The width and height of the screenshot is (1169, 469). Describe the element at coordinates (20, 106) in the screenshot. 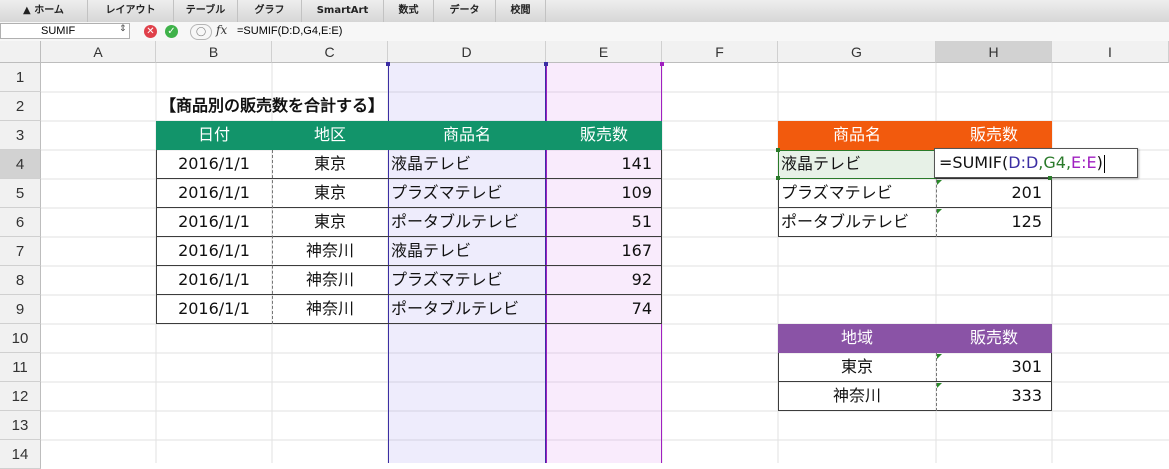

I see `row-header-2: 2` at that location.